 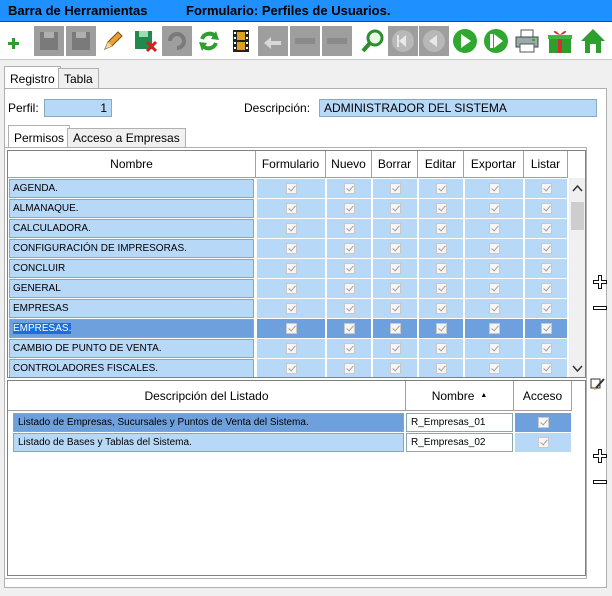 I want to click on edit-button, so click(x=113, y=41).